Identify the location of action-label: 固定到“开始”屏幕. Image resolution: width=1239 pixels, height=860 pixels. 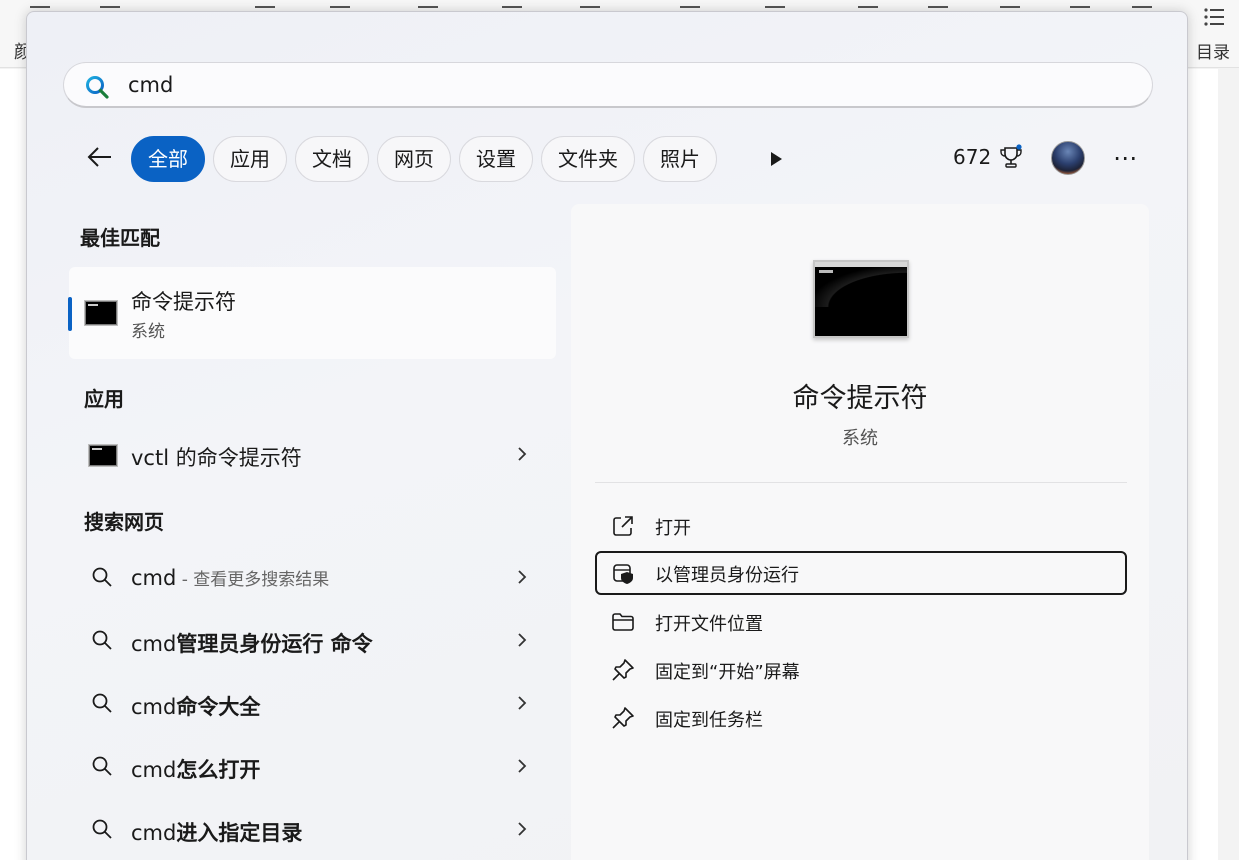
(727, 672).